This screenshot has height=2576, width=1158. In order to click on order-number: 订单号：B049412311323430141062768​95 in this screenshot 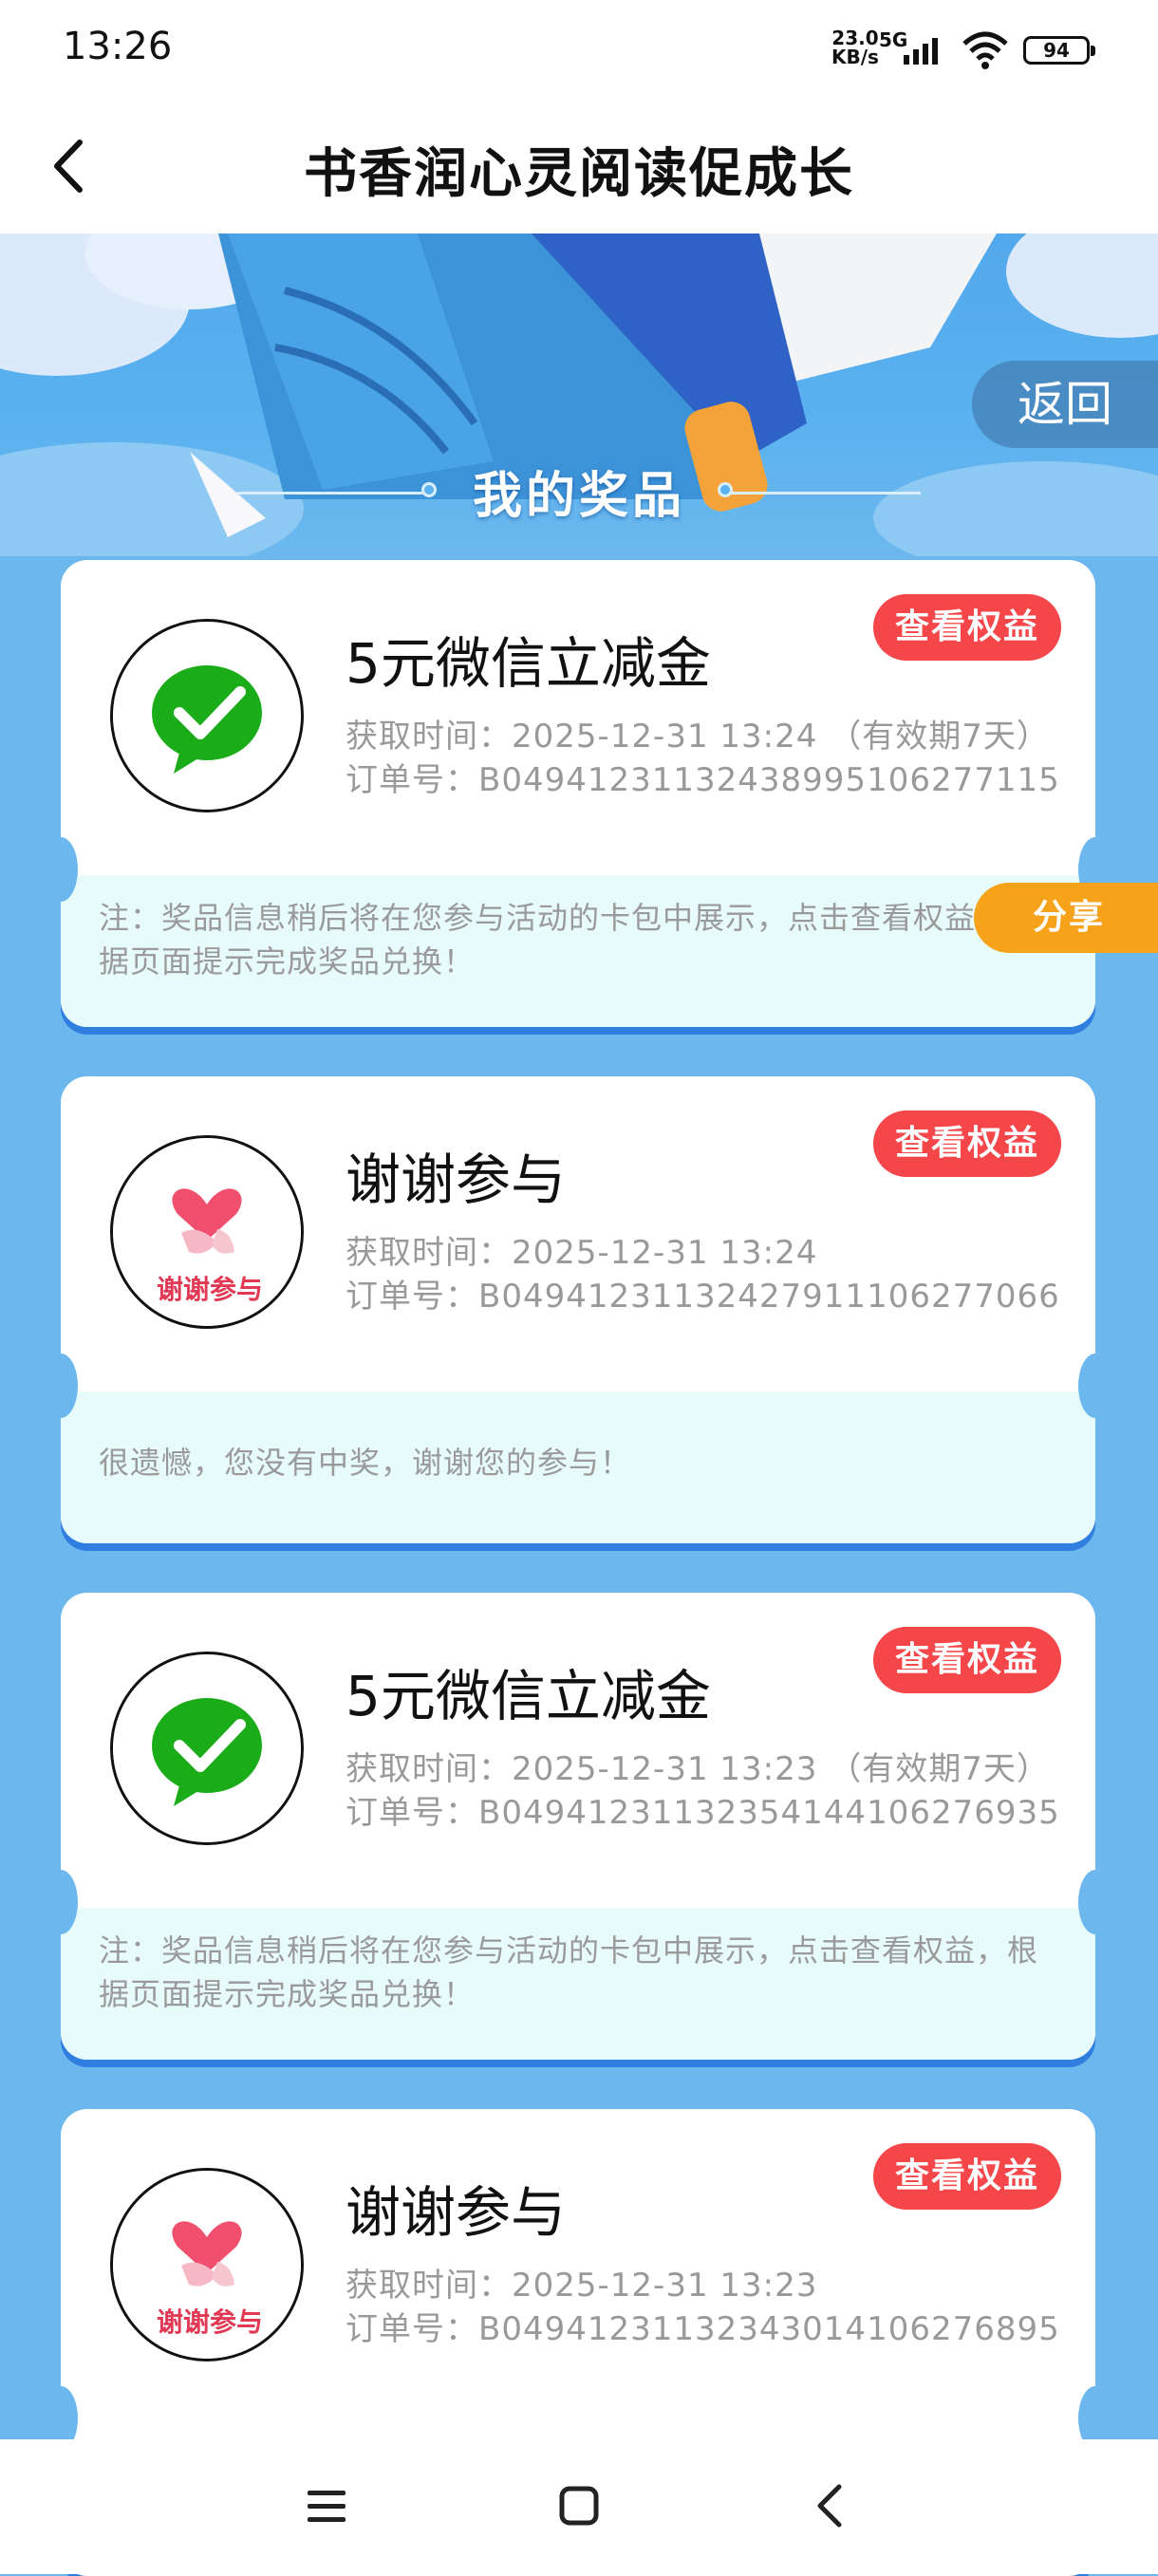, I will do `click(703, 2329)`.